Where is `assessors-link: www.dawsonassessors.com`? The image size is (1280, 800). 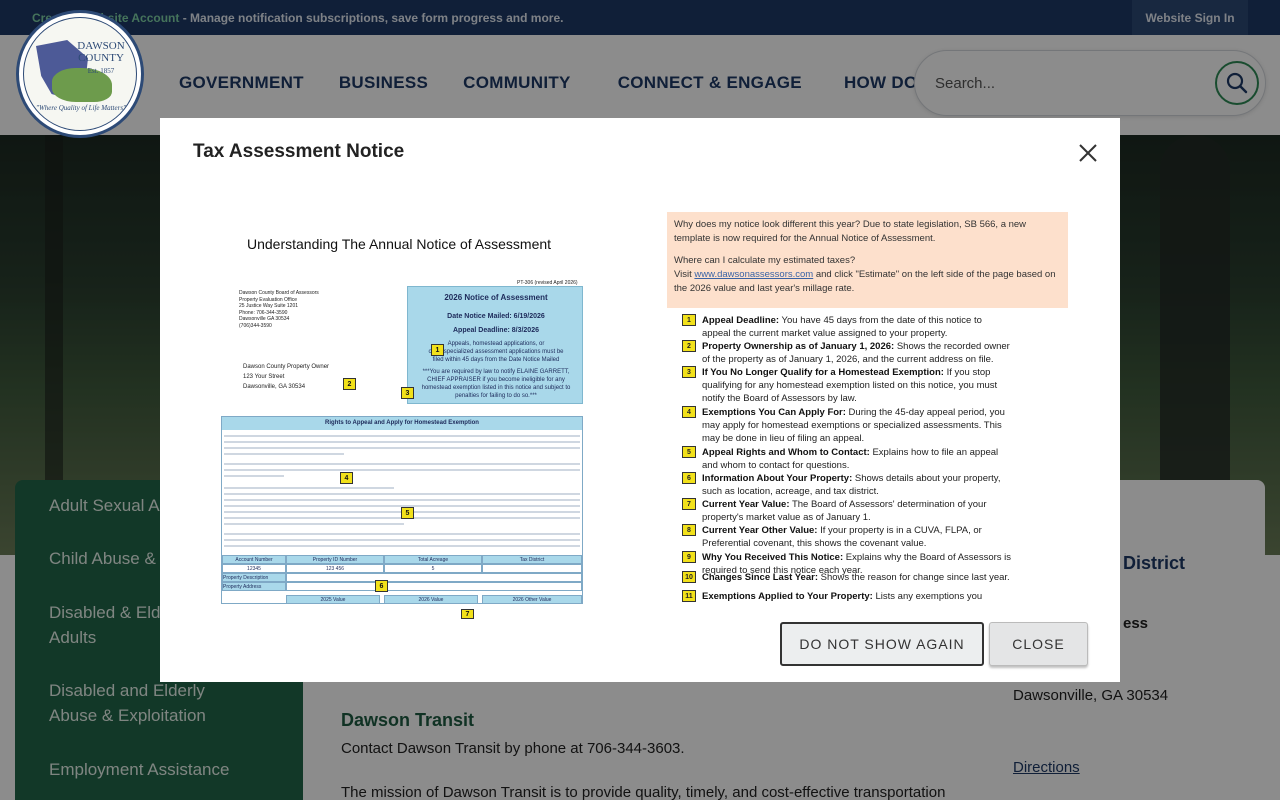
assessors-link: www.dawsonassessors.com is located at coordinates (753, 274).